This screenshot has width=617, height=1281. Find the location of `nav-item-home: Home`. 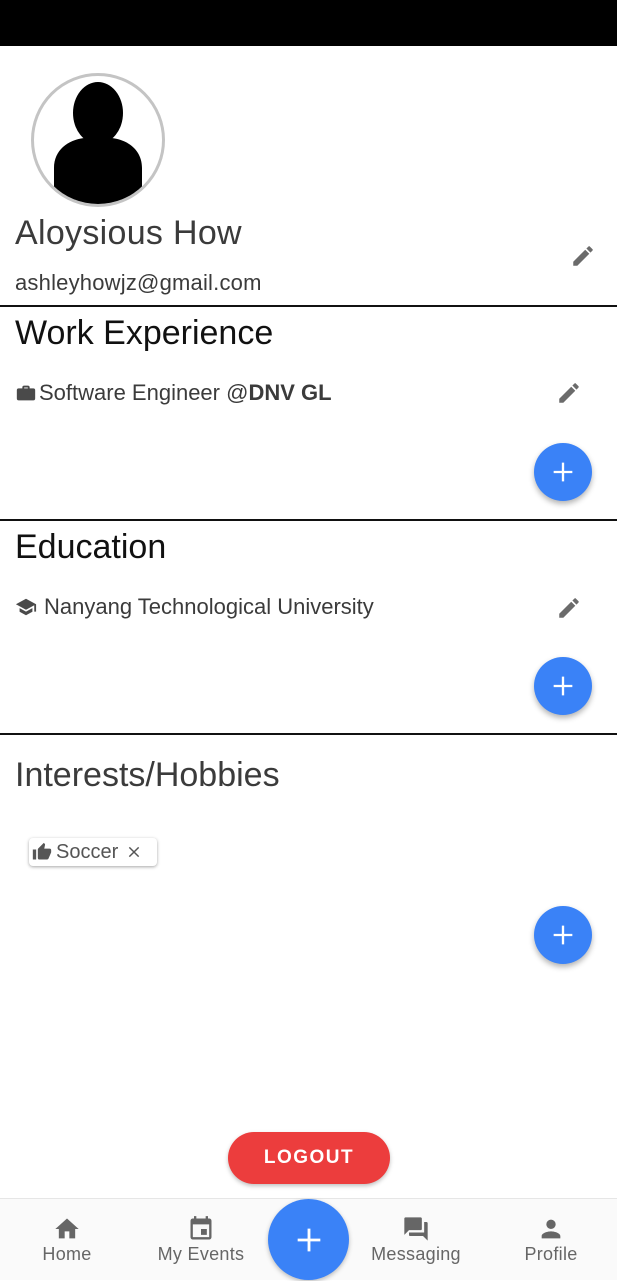

nav-item-home: Home is located at coordinates (67, 1240).